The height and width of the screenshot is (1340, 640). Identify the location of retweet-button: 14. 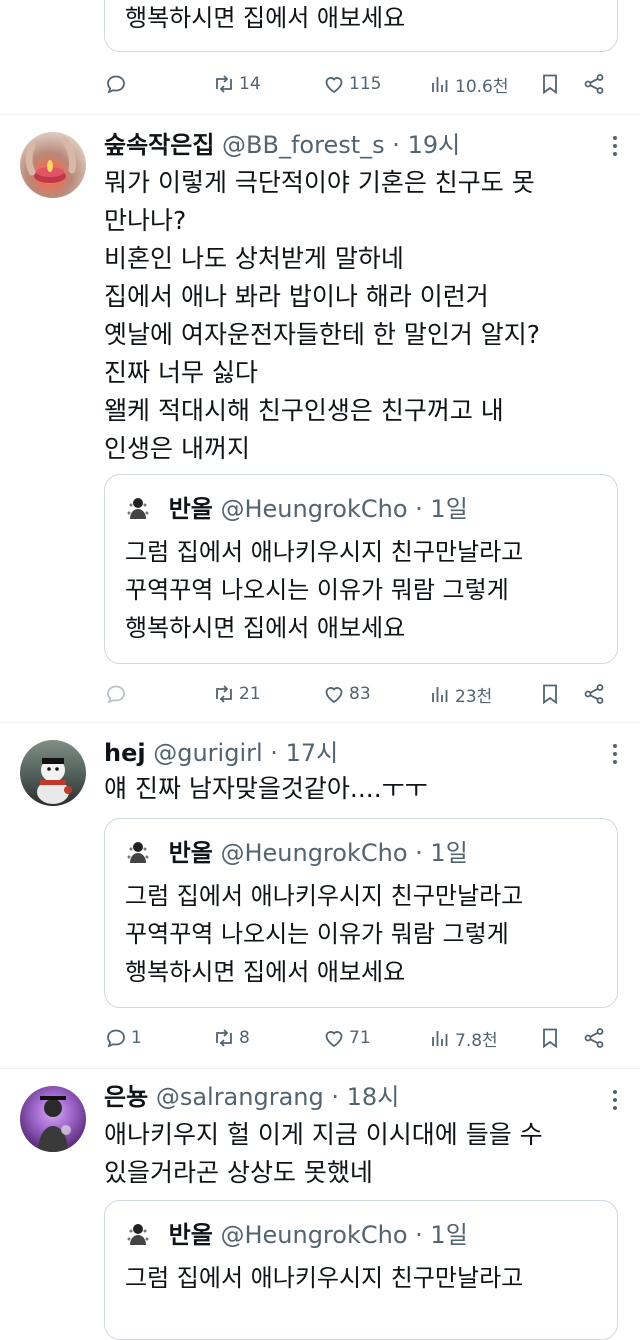
(236, 84).